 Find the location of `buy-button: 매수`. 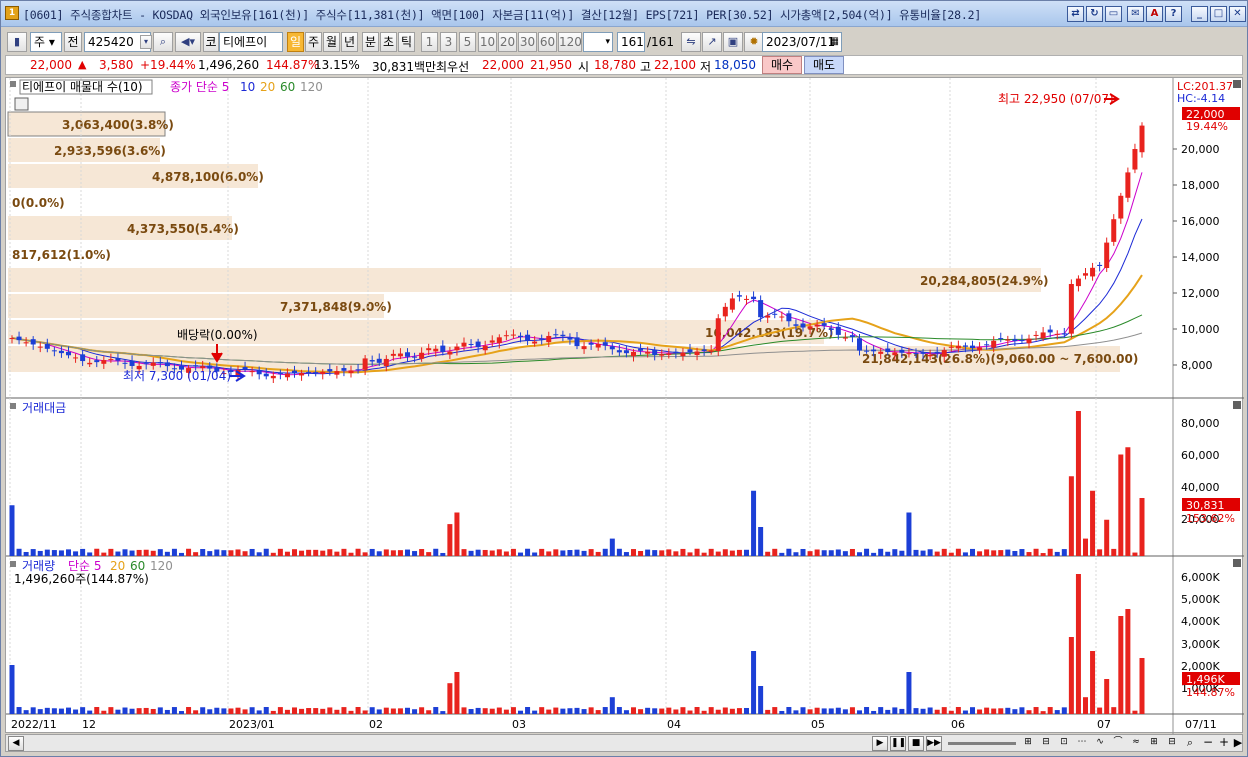

buy-button: 매수 is located at coordinates (782, 65).